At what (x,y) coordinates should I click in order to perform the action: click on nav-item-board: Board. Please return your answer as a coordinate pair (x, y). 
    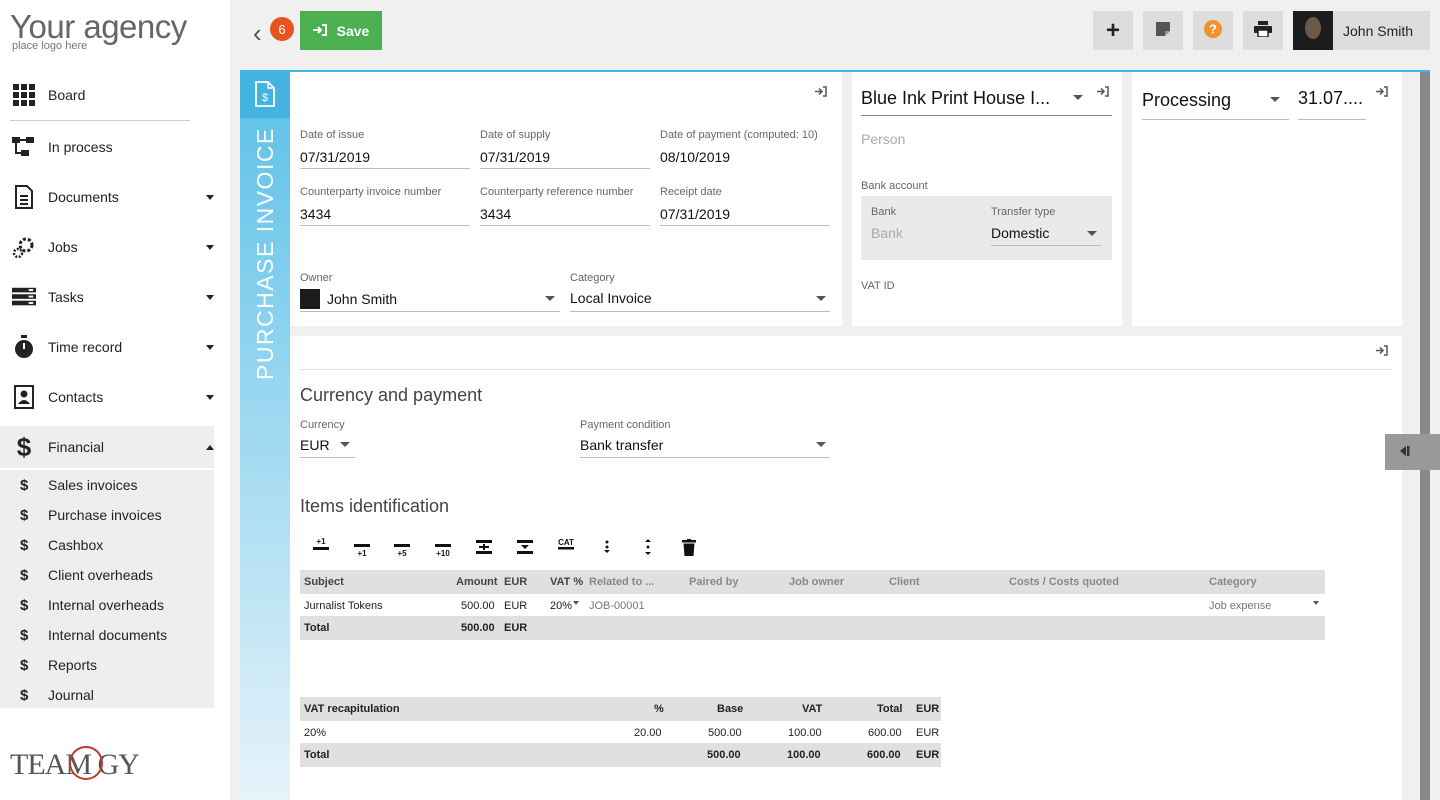
    Looking at the image, I should click on (115, 95).